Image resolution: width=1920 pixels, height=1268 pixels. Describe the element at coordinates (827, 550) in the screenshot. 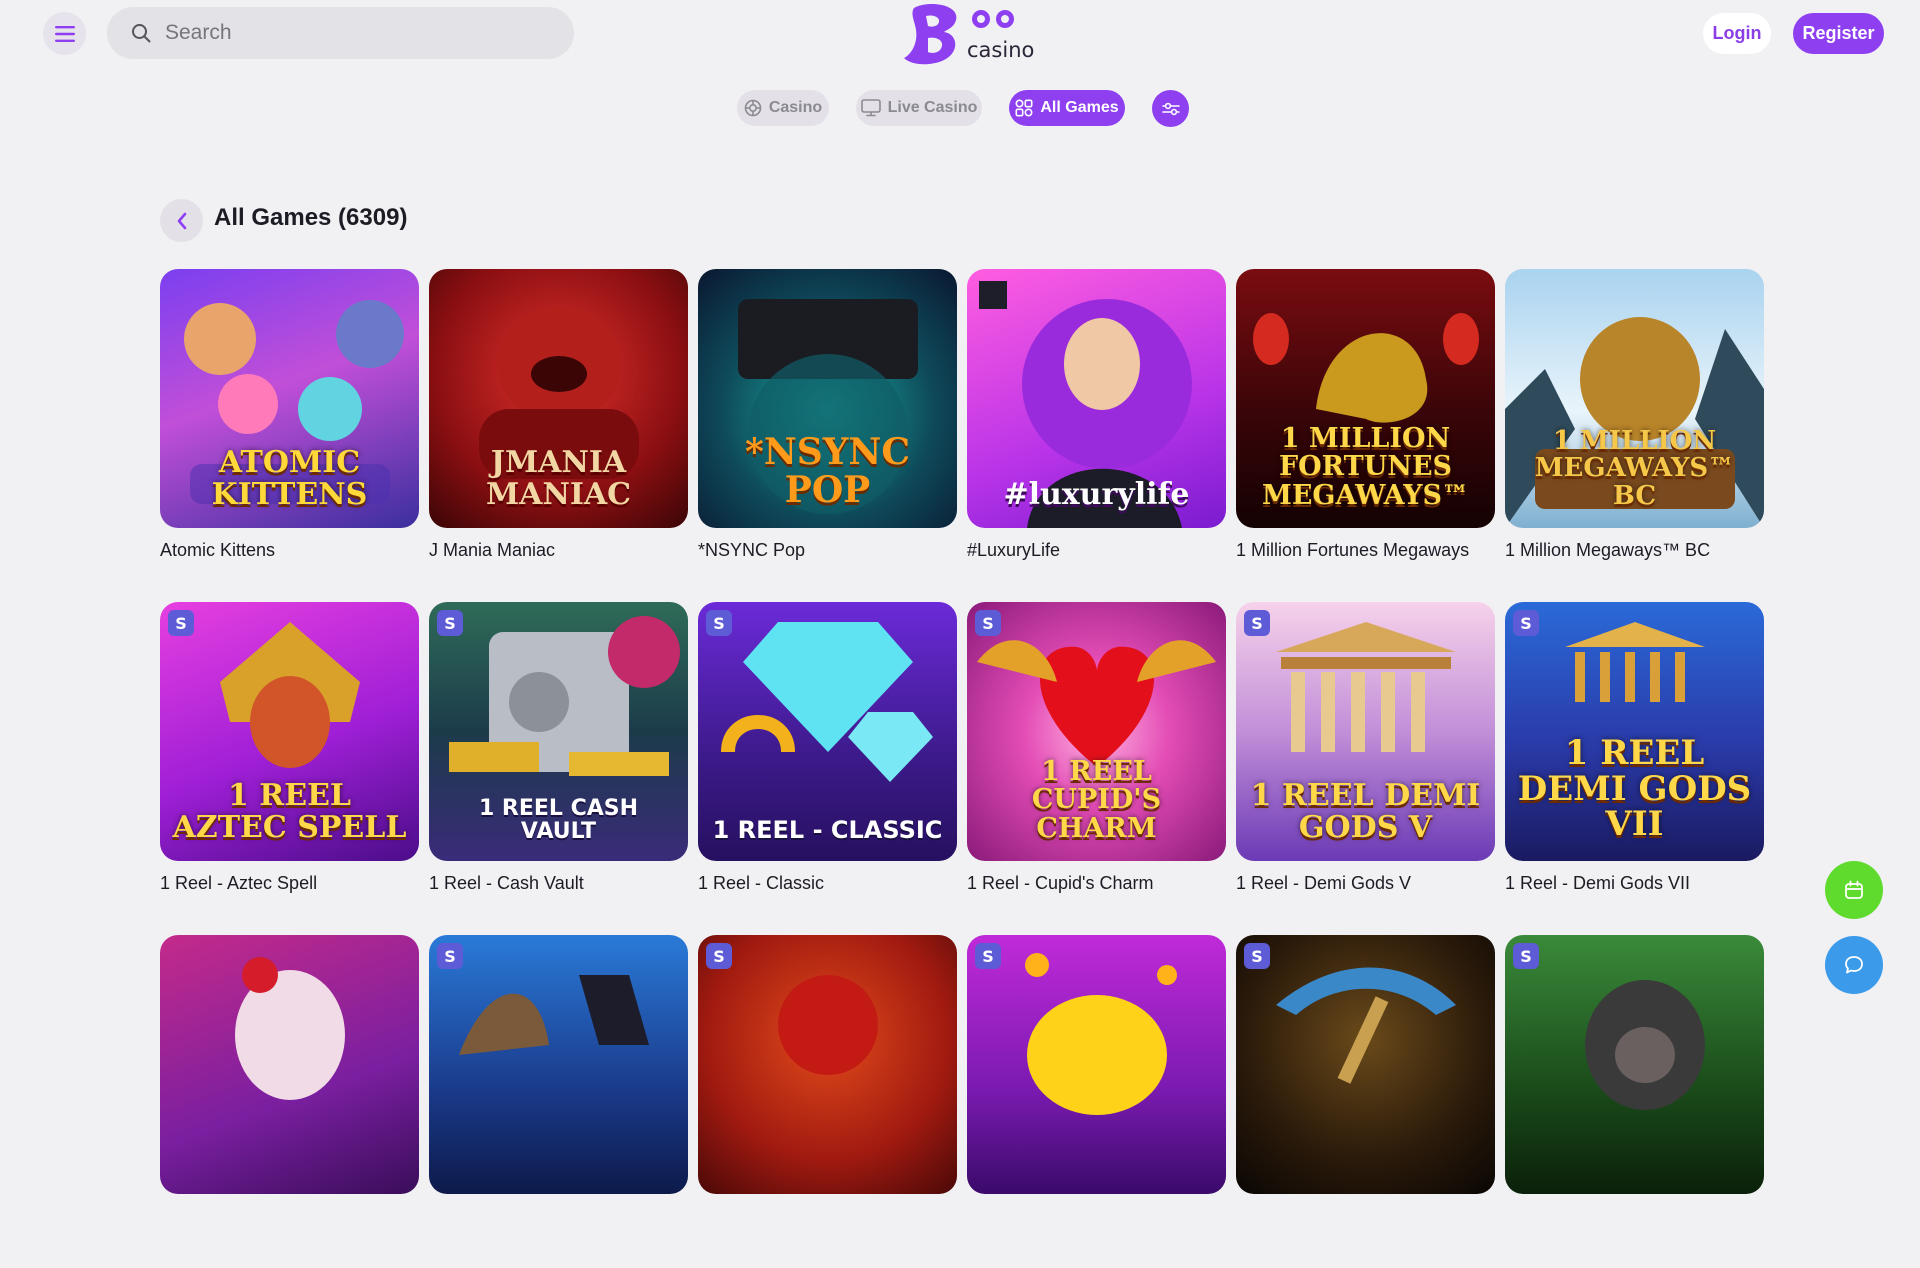

I see `game-title: *NSYNC Pop` at that location.